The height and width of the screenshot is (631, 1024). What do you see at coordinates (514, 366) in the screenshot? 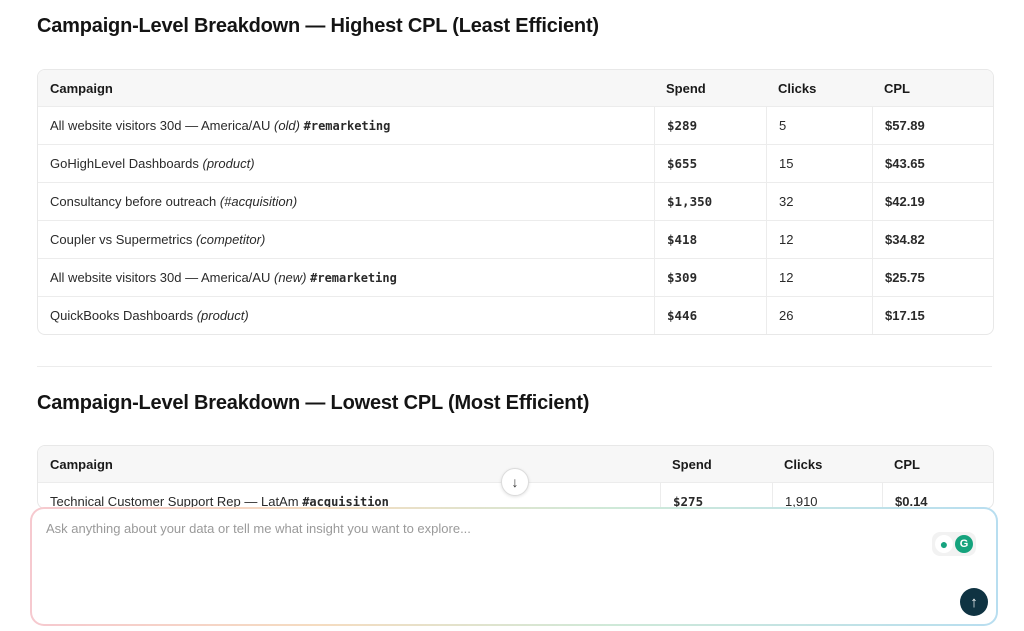
I see `section-divider` at bounding box center [514, 366].